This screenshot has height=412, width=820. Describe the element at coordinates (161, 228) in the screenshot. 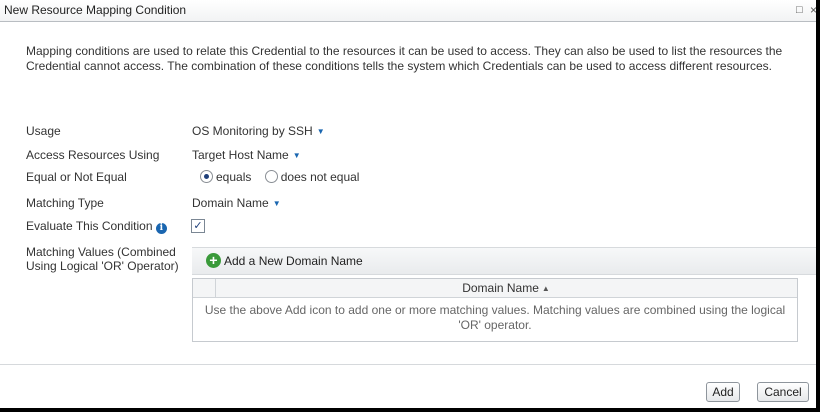

I see `info-icon: i` at that location.